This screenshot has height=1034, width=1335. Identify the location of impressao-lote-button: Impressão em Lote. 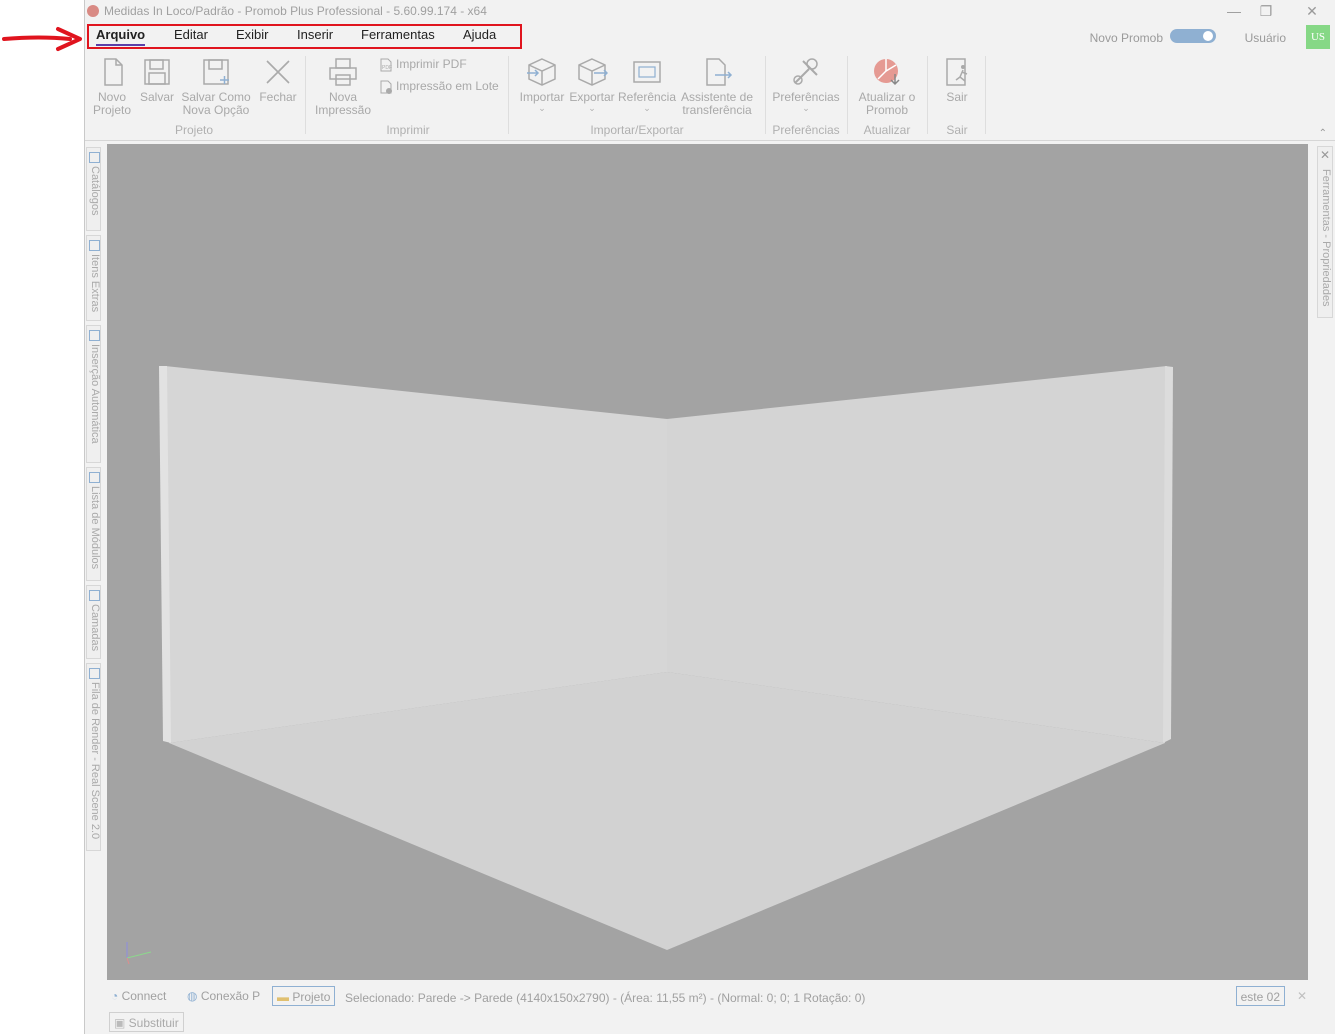
(439, 86).